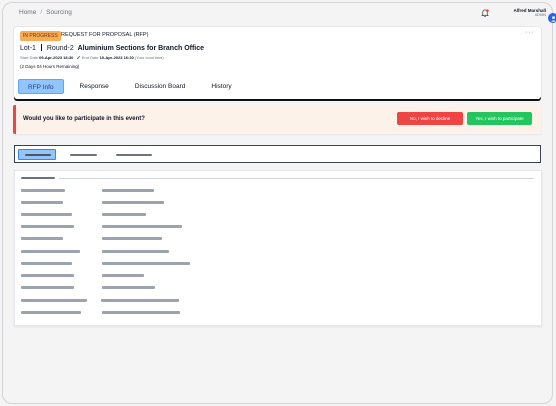 This screenshot has height=406, width=556. What do you see at coordinates (50, 66) in the screenshot?
I see `time-remaining: (2 Days 04 Hours Remaining)` at bounding box center [50, 66].